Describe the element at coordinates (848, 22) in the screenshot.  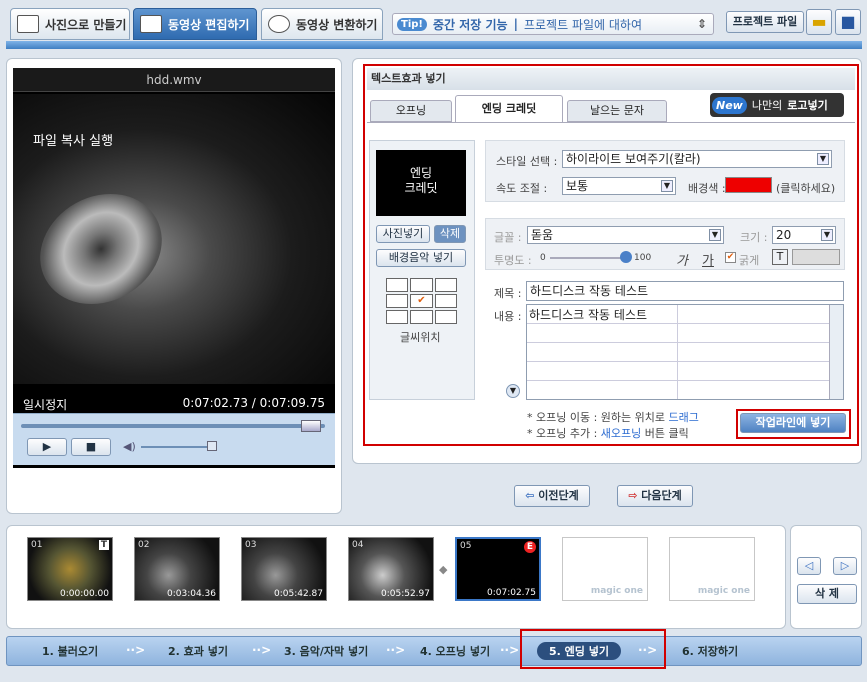
I see `save-disk-icon: ■` at that location.